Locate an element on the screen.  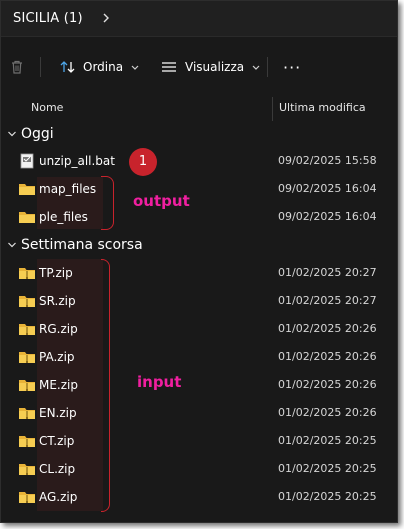
chevron-right-icon is located at coordinates (106, 18).